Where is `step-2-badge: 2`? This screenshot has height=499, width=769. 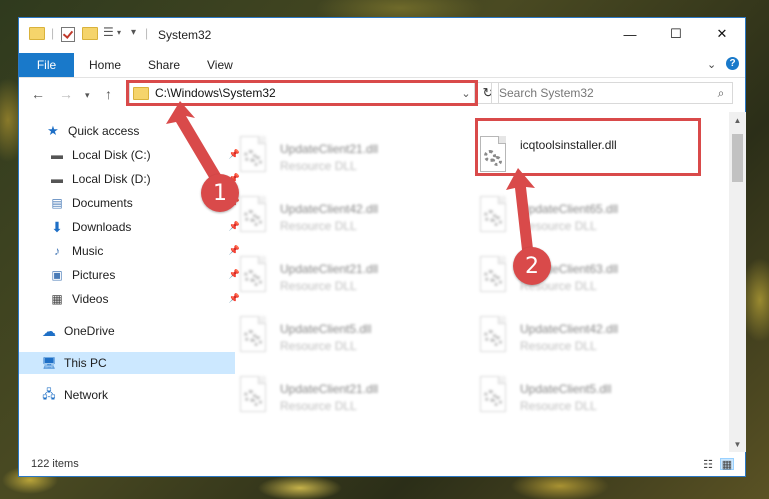 step-2-badge: 2 is located at coordinates (532, 266).